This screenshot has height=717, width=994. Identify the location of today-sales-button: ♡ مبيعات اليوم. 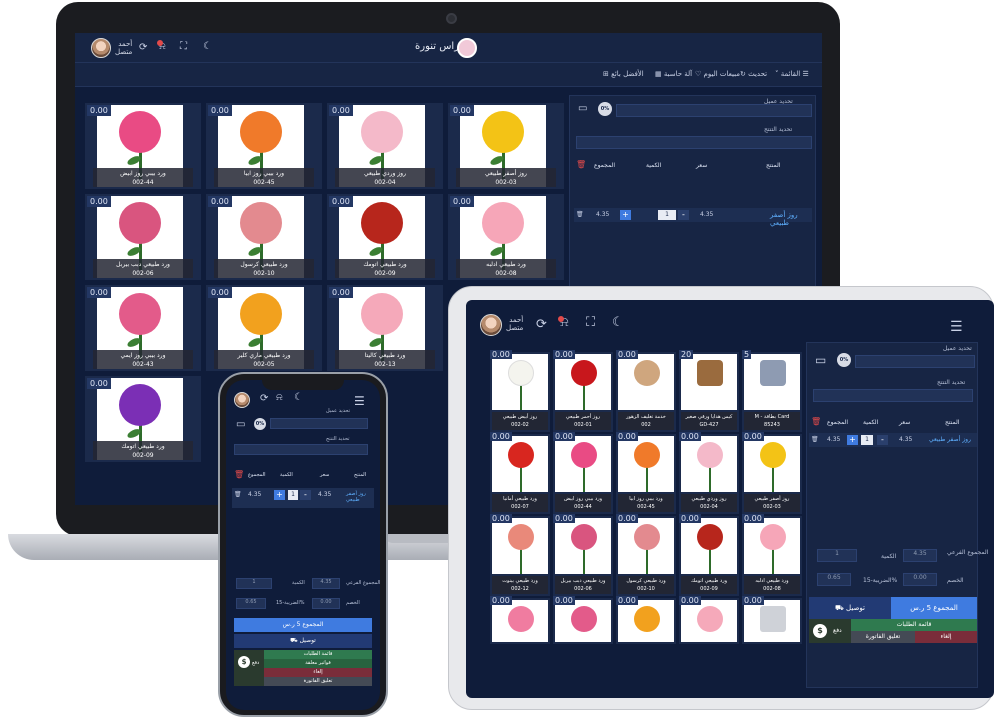
(717, 74).